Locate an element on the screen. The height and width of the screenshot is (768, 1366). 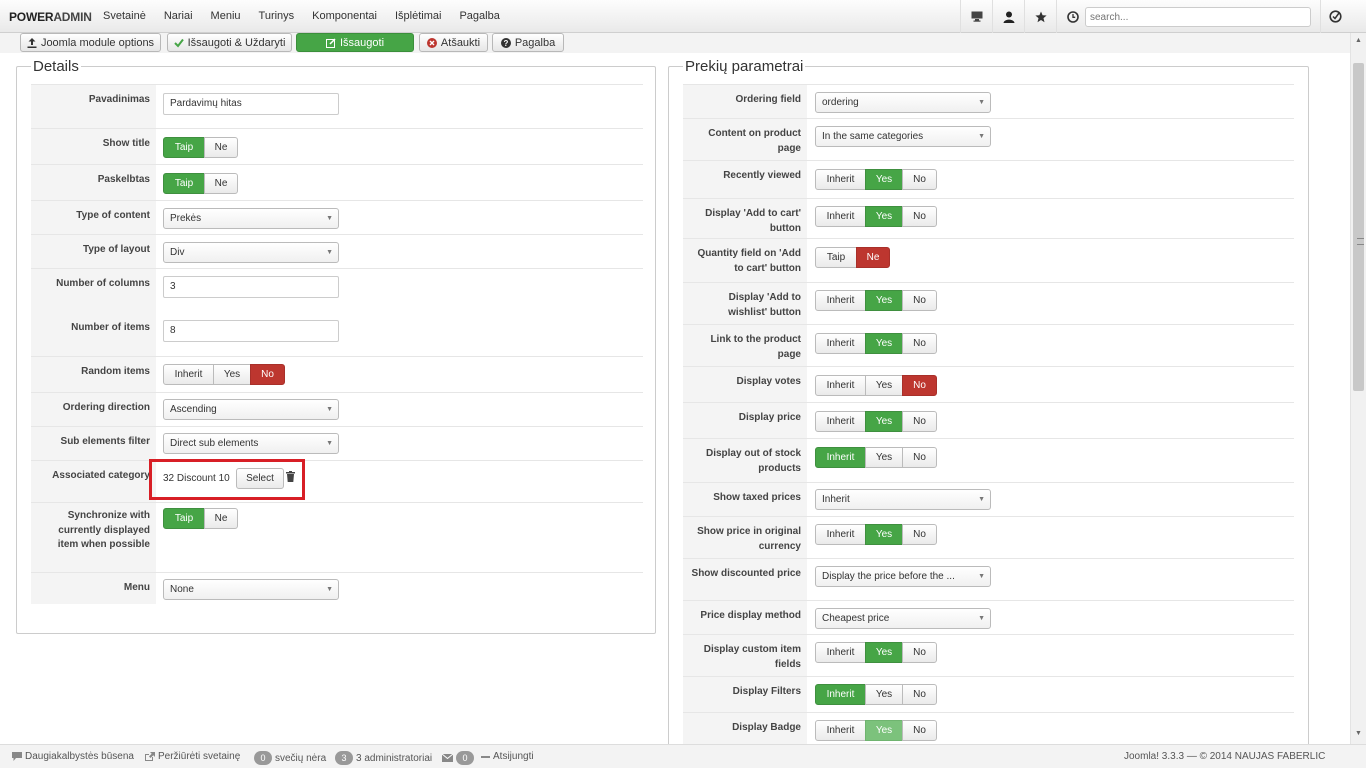
save-close-button: Išsaugoti & Uždaryti is located at coordinates (229, 42).